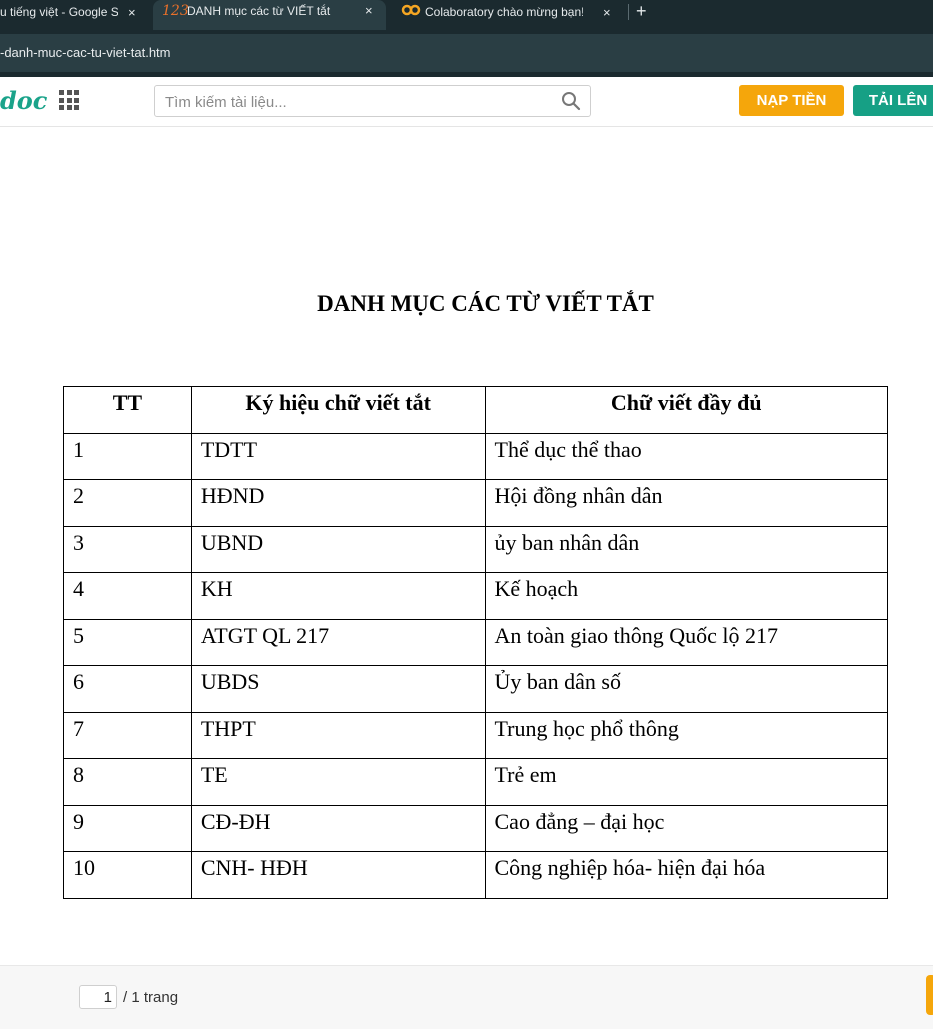  I want to click on cell-number: 5, so click(127, 642).